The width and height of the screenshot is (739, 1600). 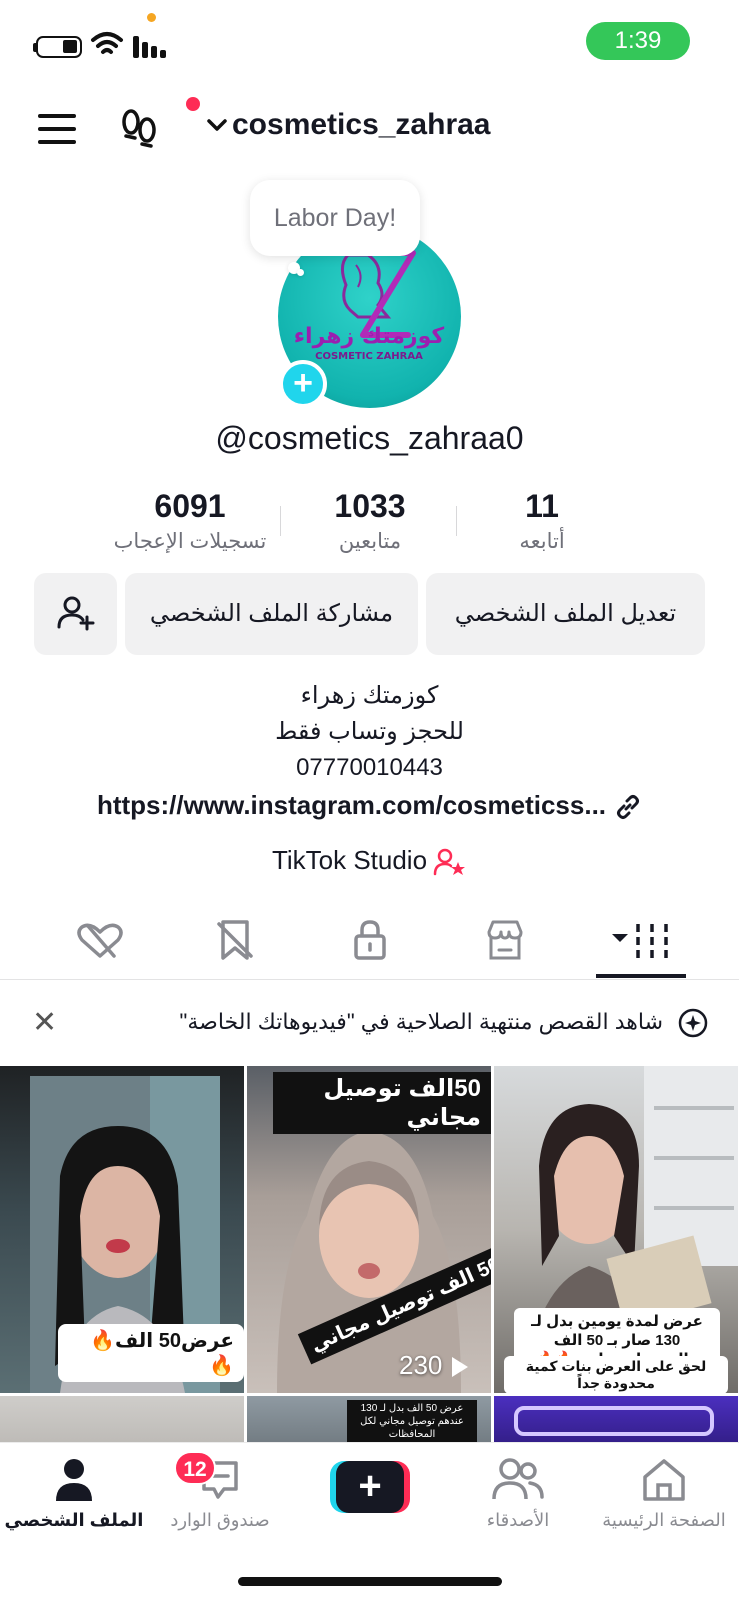 I want to click on create-button: +, so click(x=370, y=1487).